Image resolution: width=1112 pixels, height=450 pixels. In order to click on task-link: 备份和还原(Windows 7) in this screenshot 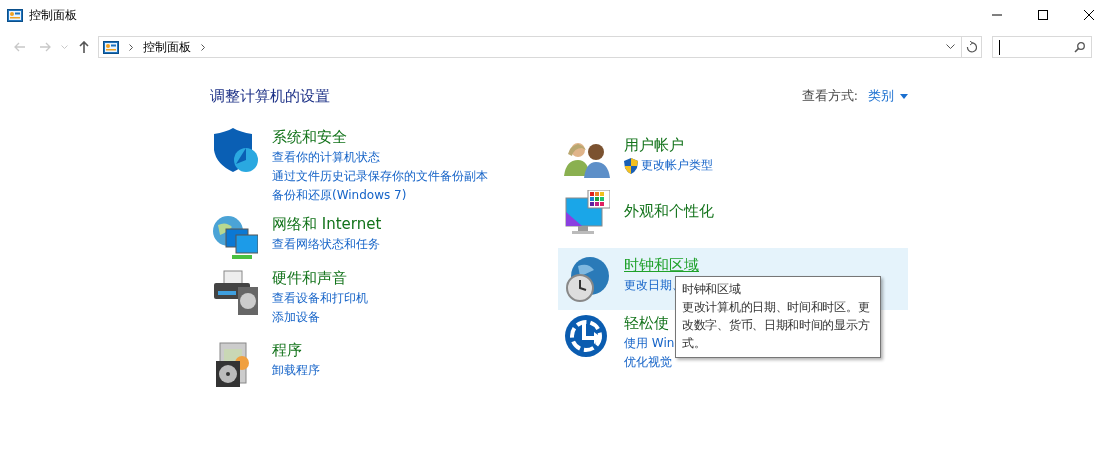, I will do `click(339, 195)`.